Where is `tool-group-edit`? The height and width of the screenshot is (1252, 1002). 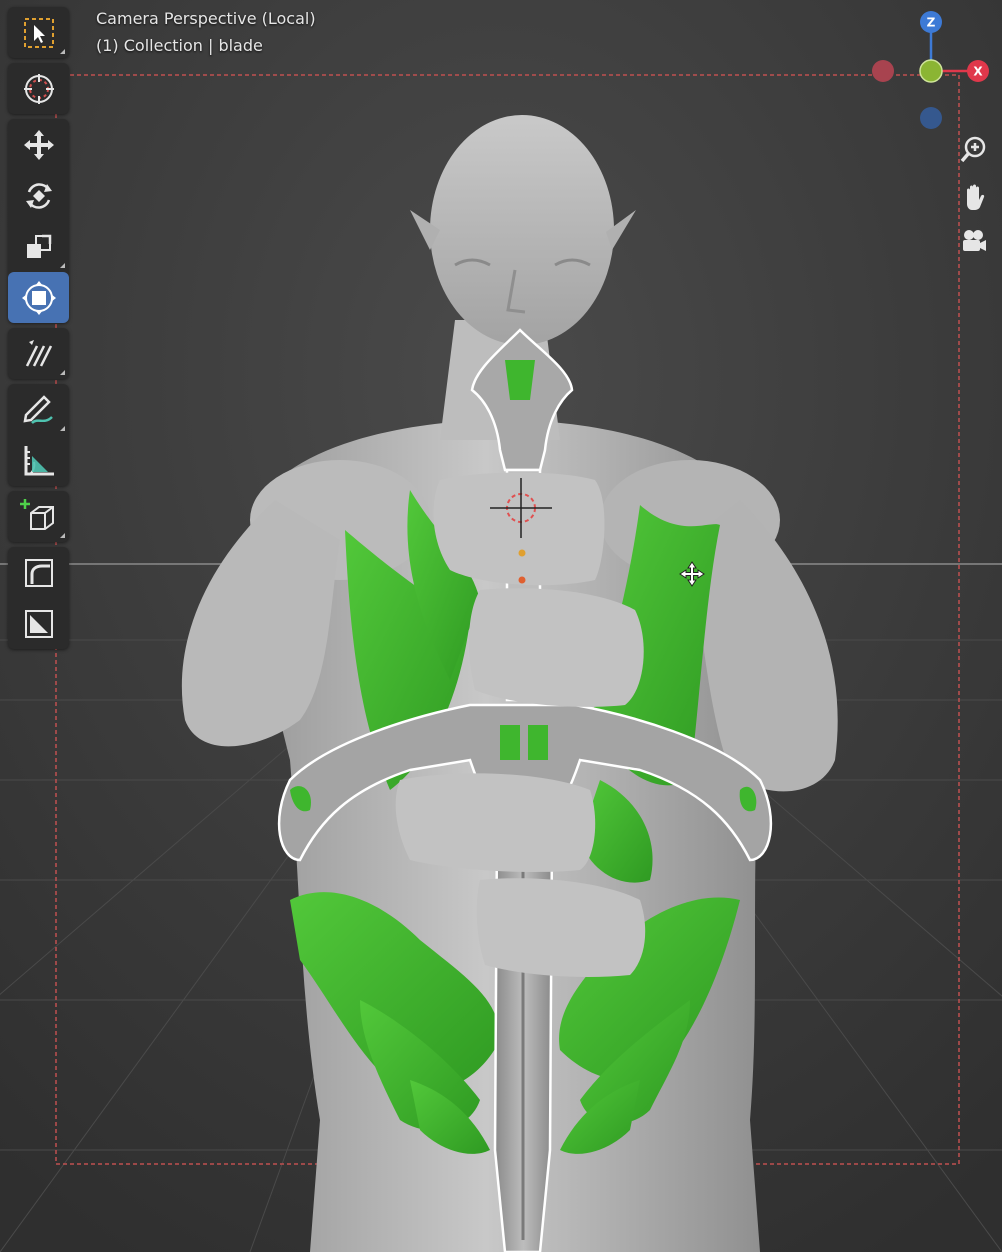
tool-group-edit is located at coordinates (38, 598).